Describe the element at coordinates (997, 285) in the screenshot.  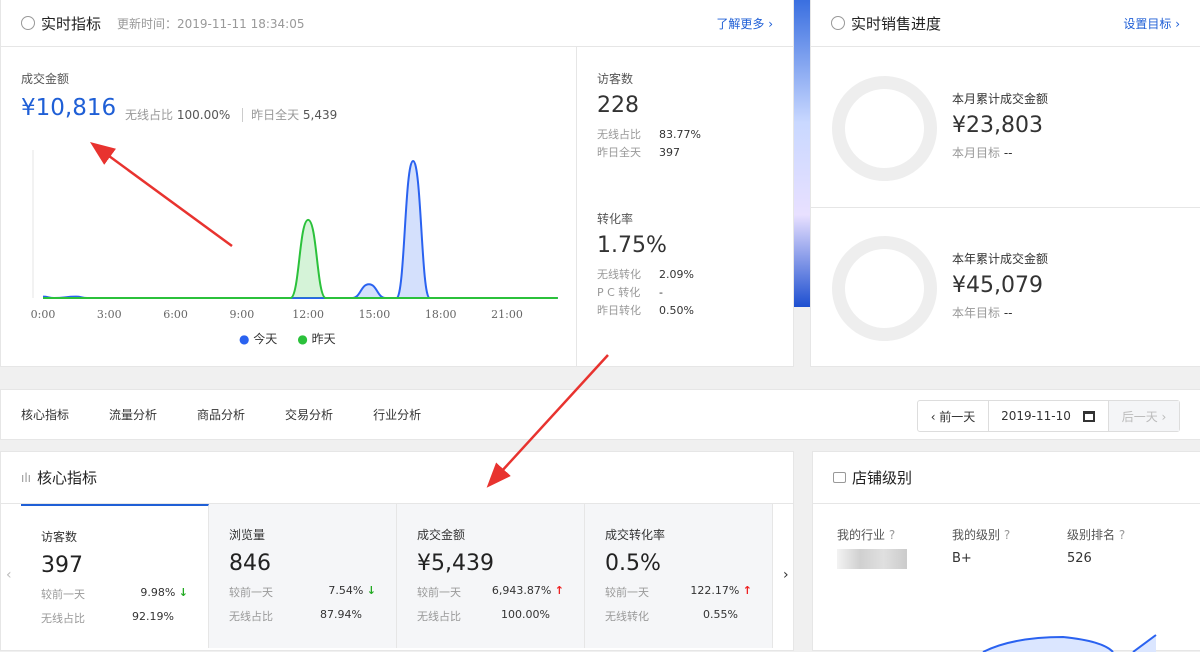
I see `year-value: ¥45,079` at that location.